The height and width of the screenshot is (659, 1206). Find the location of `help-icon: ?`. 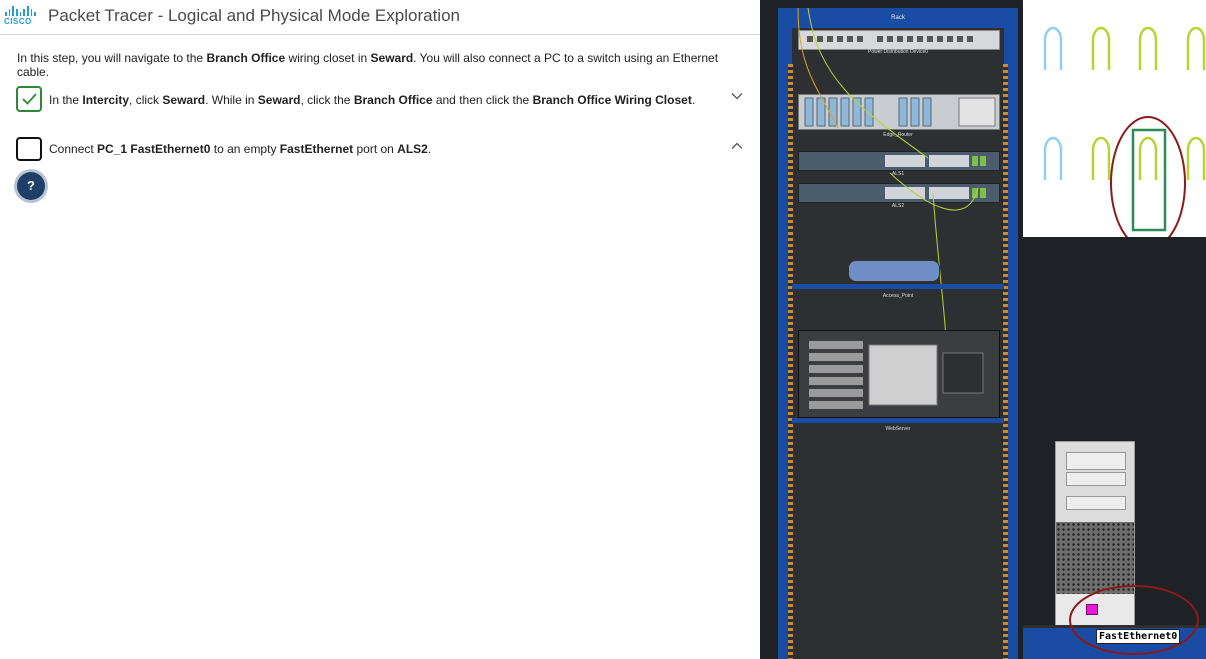

help-icon: ? is located at coordinates (31, 186).